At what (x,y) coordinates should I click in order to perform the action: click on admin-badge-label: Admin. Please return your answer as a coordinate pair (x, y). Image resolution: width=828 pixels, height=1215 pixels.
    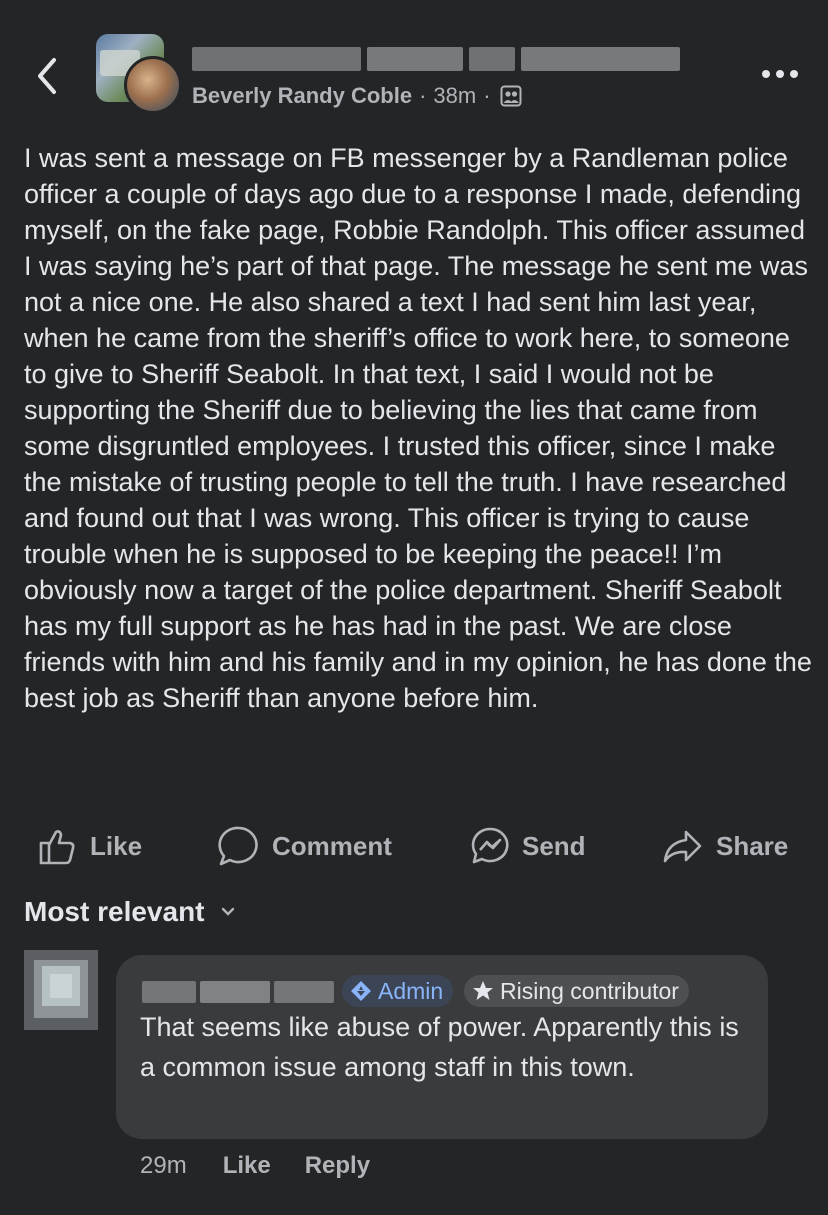
    Looking at the image, I should click on (411, 990).